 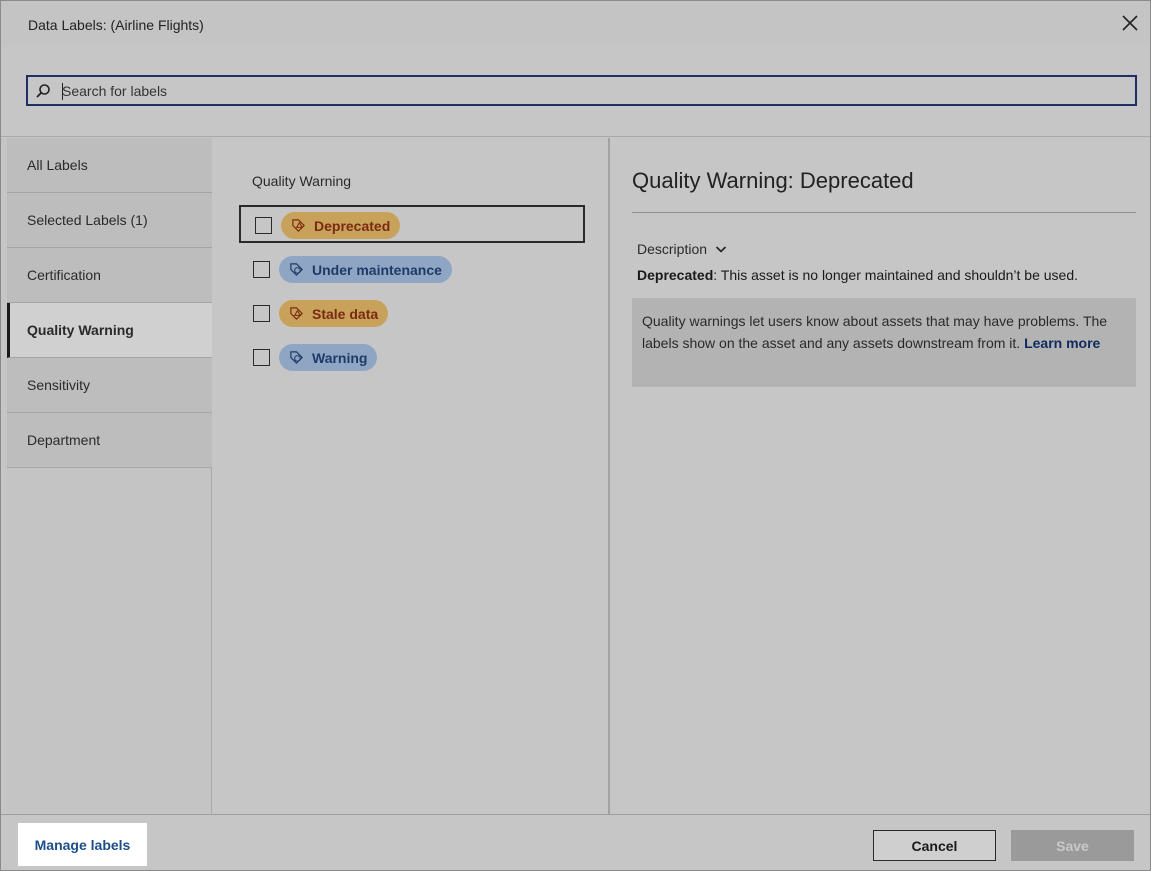 What do you see at coordinates (773, 180) in the screenshot?
I see `detail-title: Quality Warning: Deprecated` at bounding box center [773, 180].